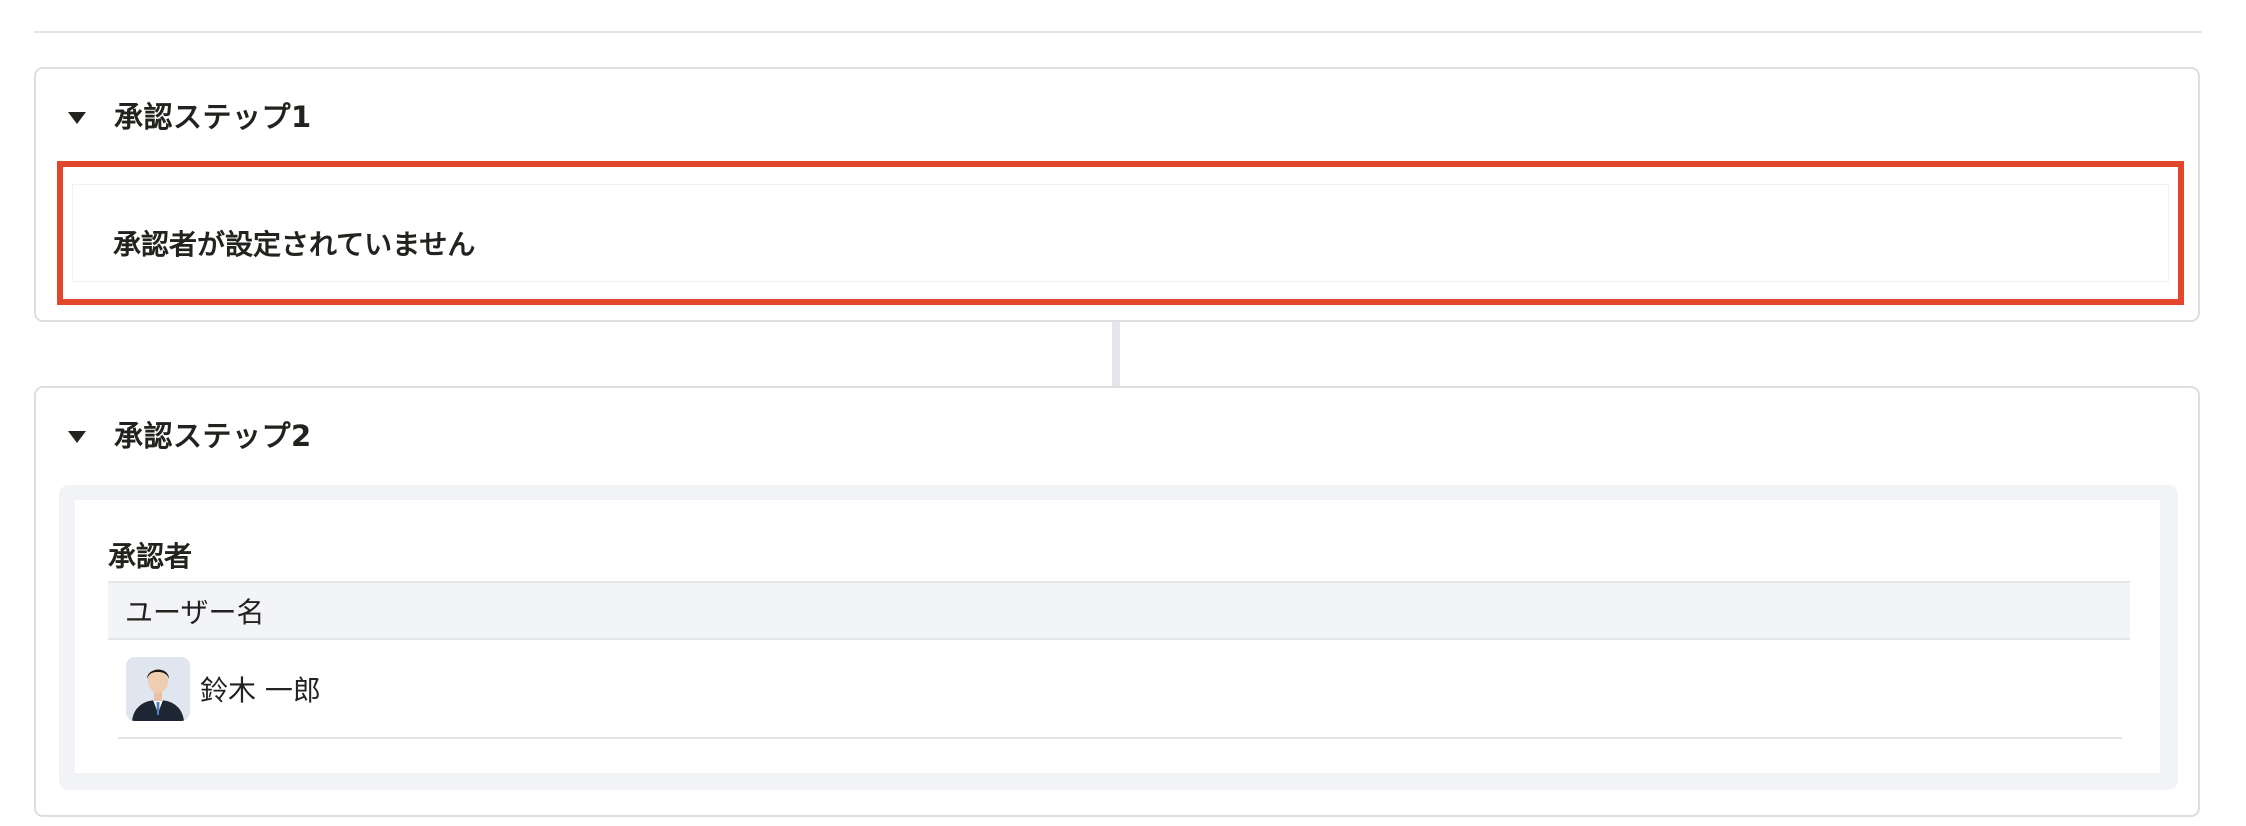 The width and height of the screenshot is (2246, 826). What do you see at coordinates (158, 688) in the screenshot?
I see `user-photo-icon` at bounding box center [158, 688].